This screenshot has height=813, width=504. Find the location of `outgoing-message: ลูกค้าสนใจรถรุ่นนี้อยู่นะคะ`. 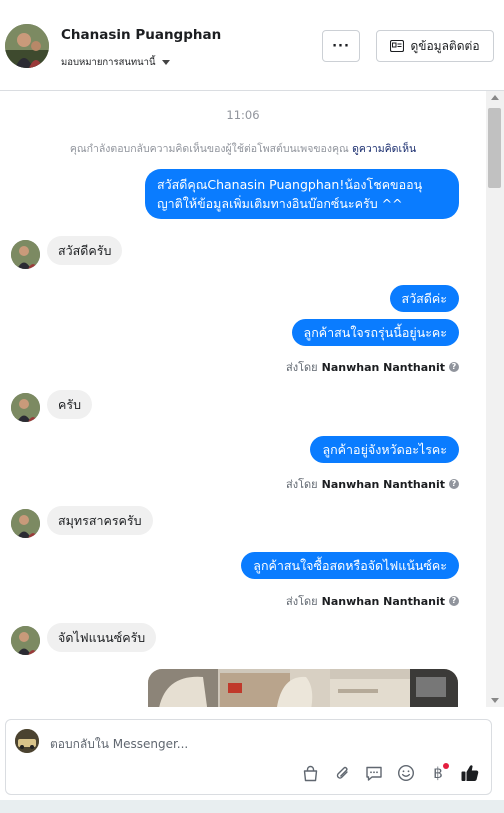

outgoing-message: ลูกค้าสนใจรถรุ่นนี้อยู่นะคะ is located at coordinates (375, 332).